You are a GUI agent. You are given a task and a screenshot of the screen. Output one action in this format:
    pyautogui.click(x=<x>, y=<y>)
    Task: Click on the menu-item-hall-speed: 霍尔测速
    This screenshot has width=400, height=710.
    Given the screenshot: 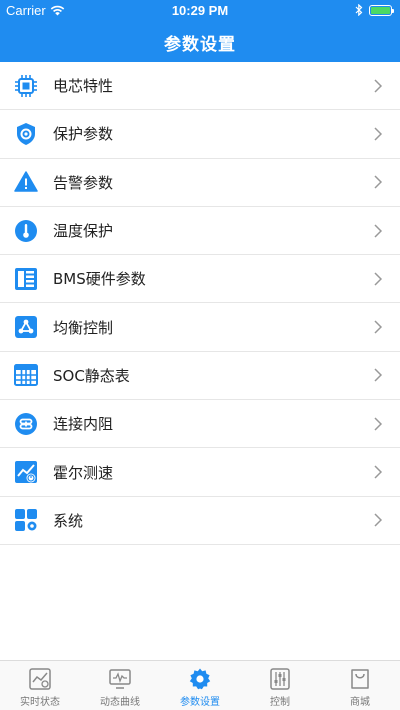 What is the action you would take?
    pyautogui.click(x=200, y=472)
    